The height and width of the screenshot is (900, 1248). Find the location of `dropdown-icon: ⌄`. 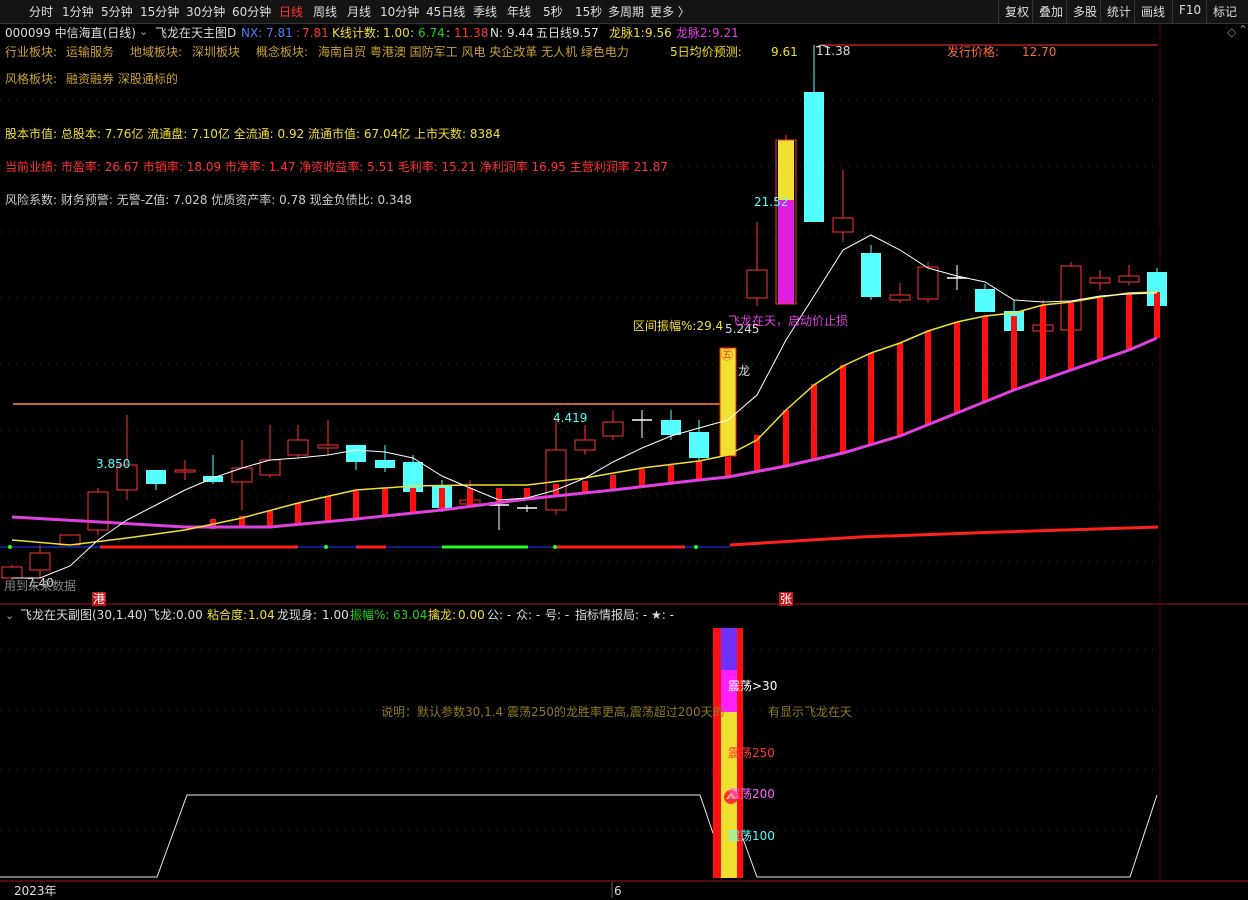

dropdown-icon: ⌄ is located at coordinates (143, 32).